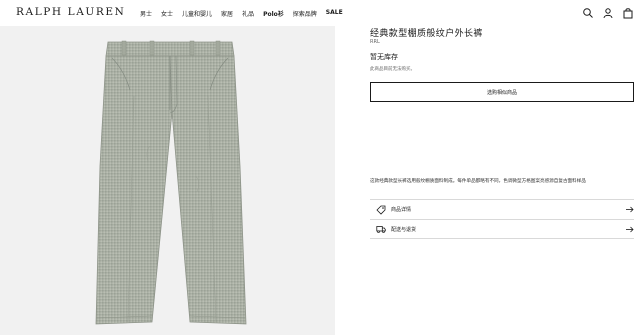  I want to click on product-title: 经典款型棚质般纹户外长裤, so click(426, 34).